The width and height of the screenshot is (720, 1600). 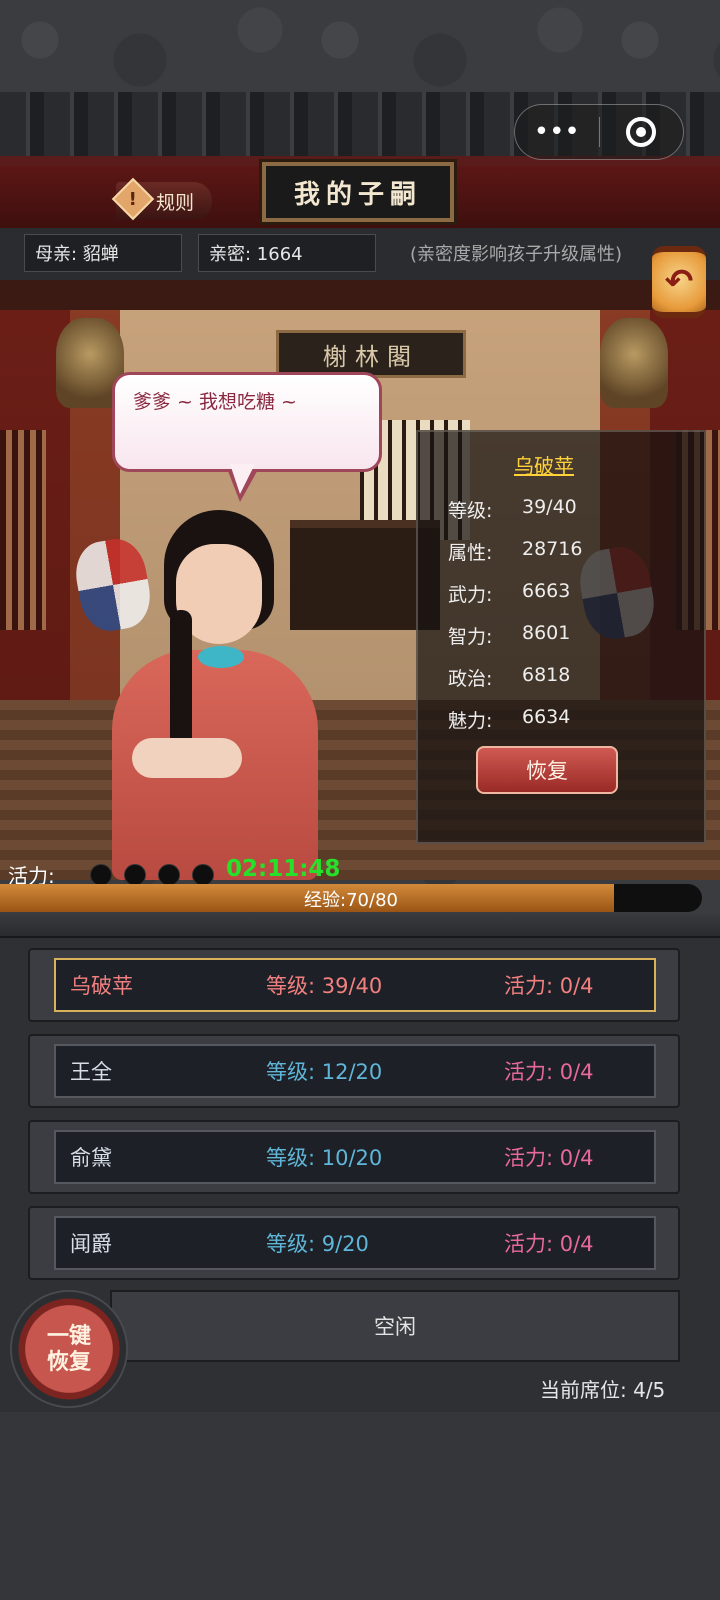 I want to click on stat-label: 等级:, so click(x=470, y=511).